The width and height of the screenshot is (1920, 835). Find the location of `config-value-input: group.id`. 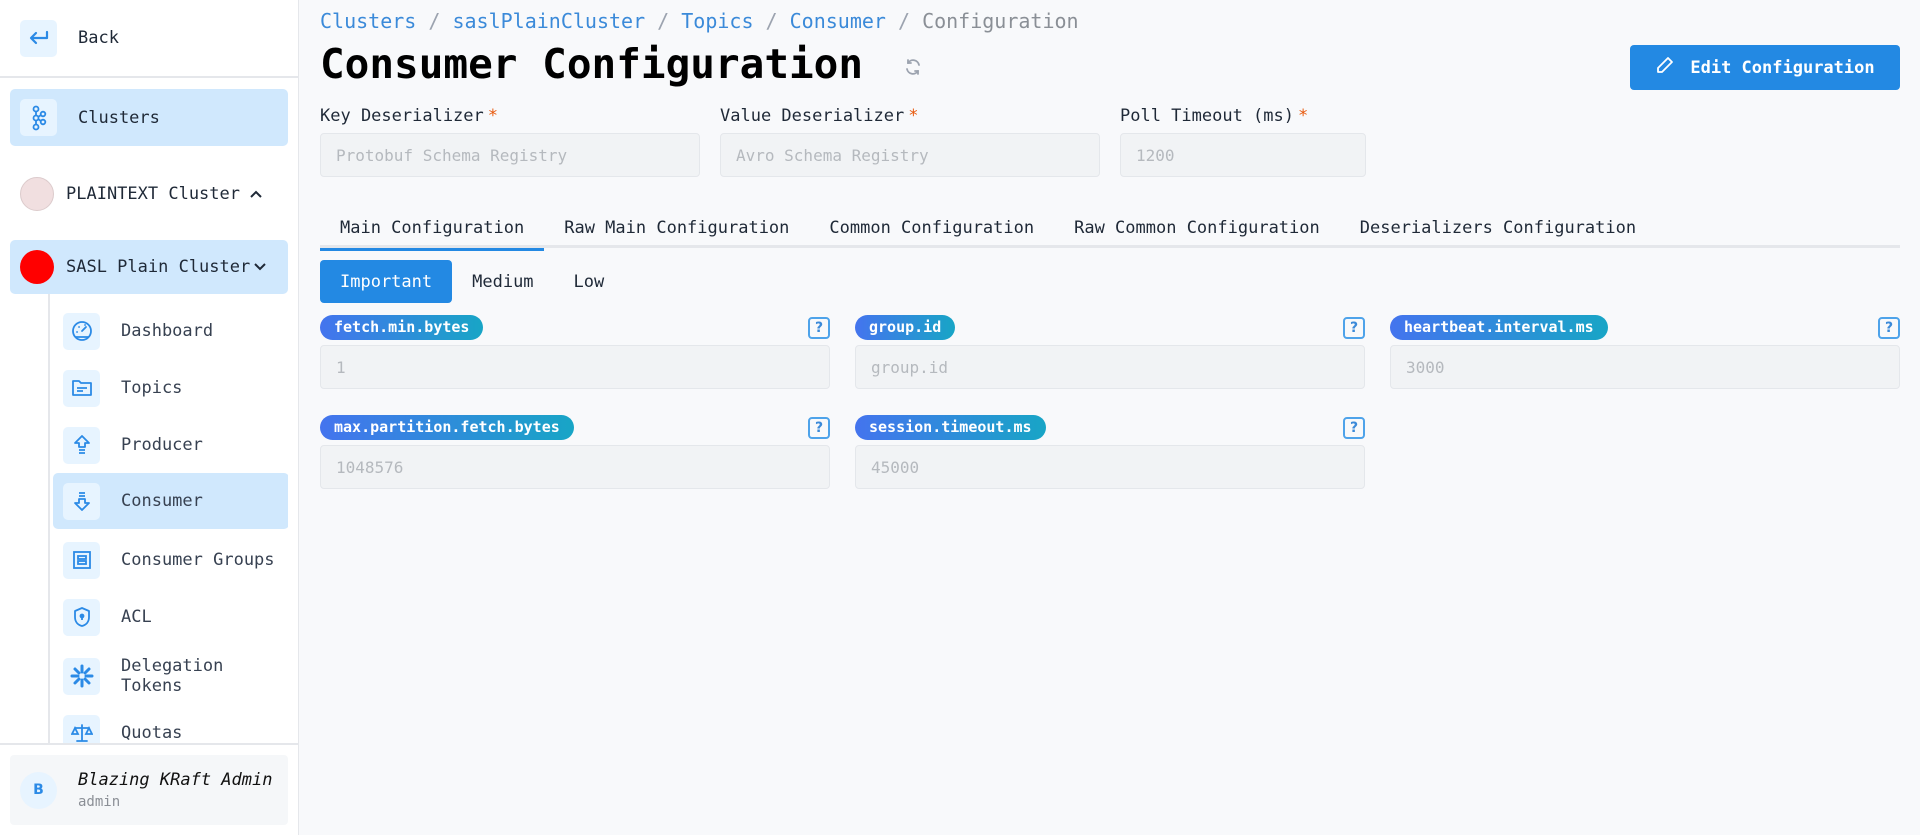

config-value-input: group.id is located at coordinates (1110, 367).